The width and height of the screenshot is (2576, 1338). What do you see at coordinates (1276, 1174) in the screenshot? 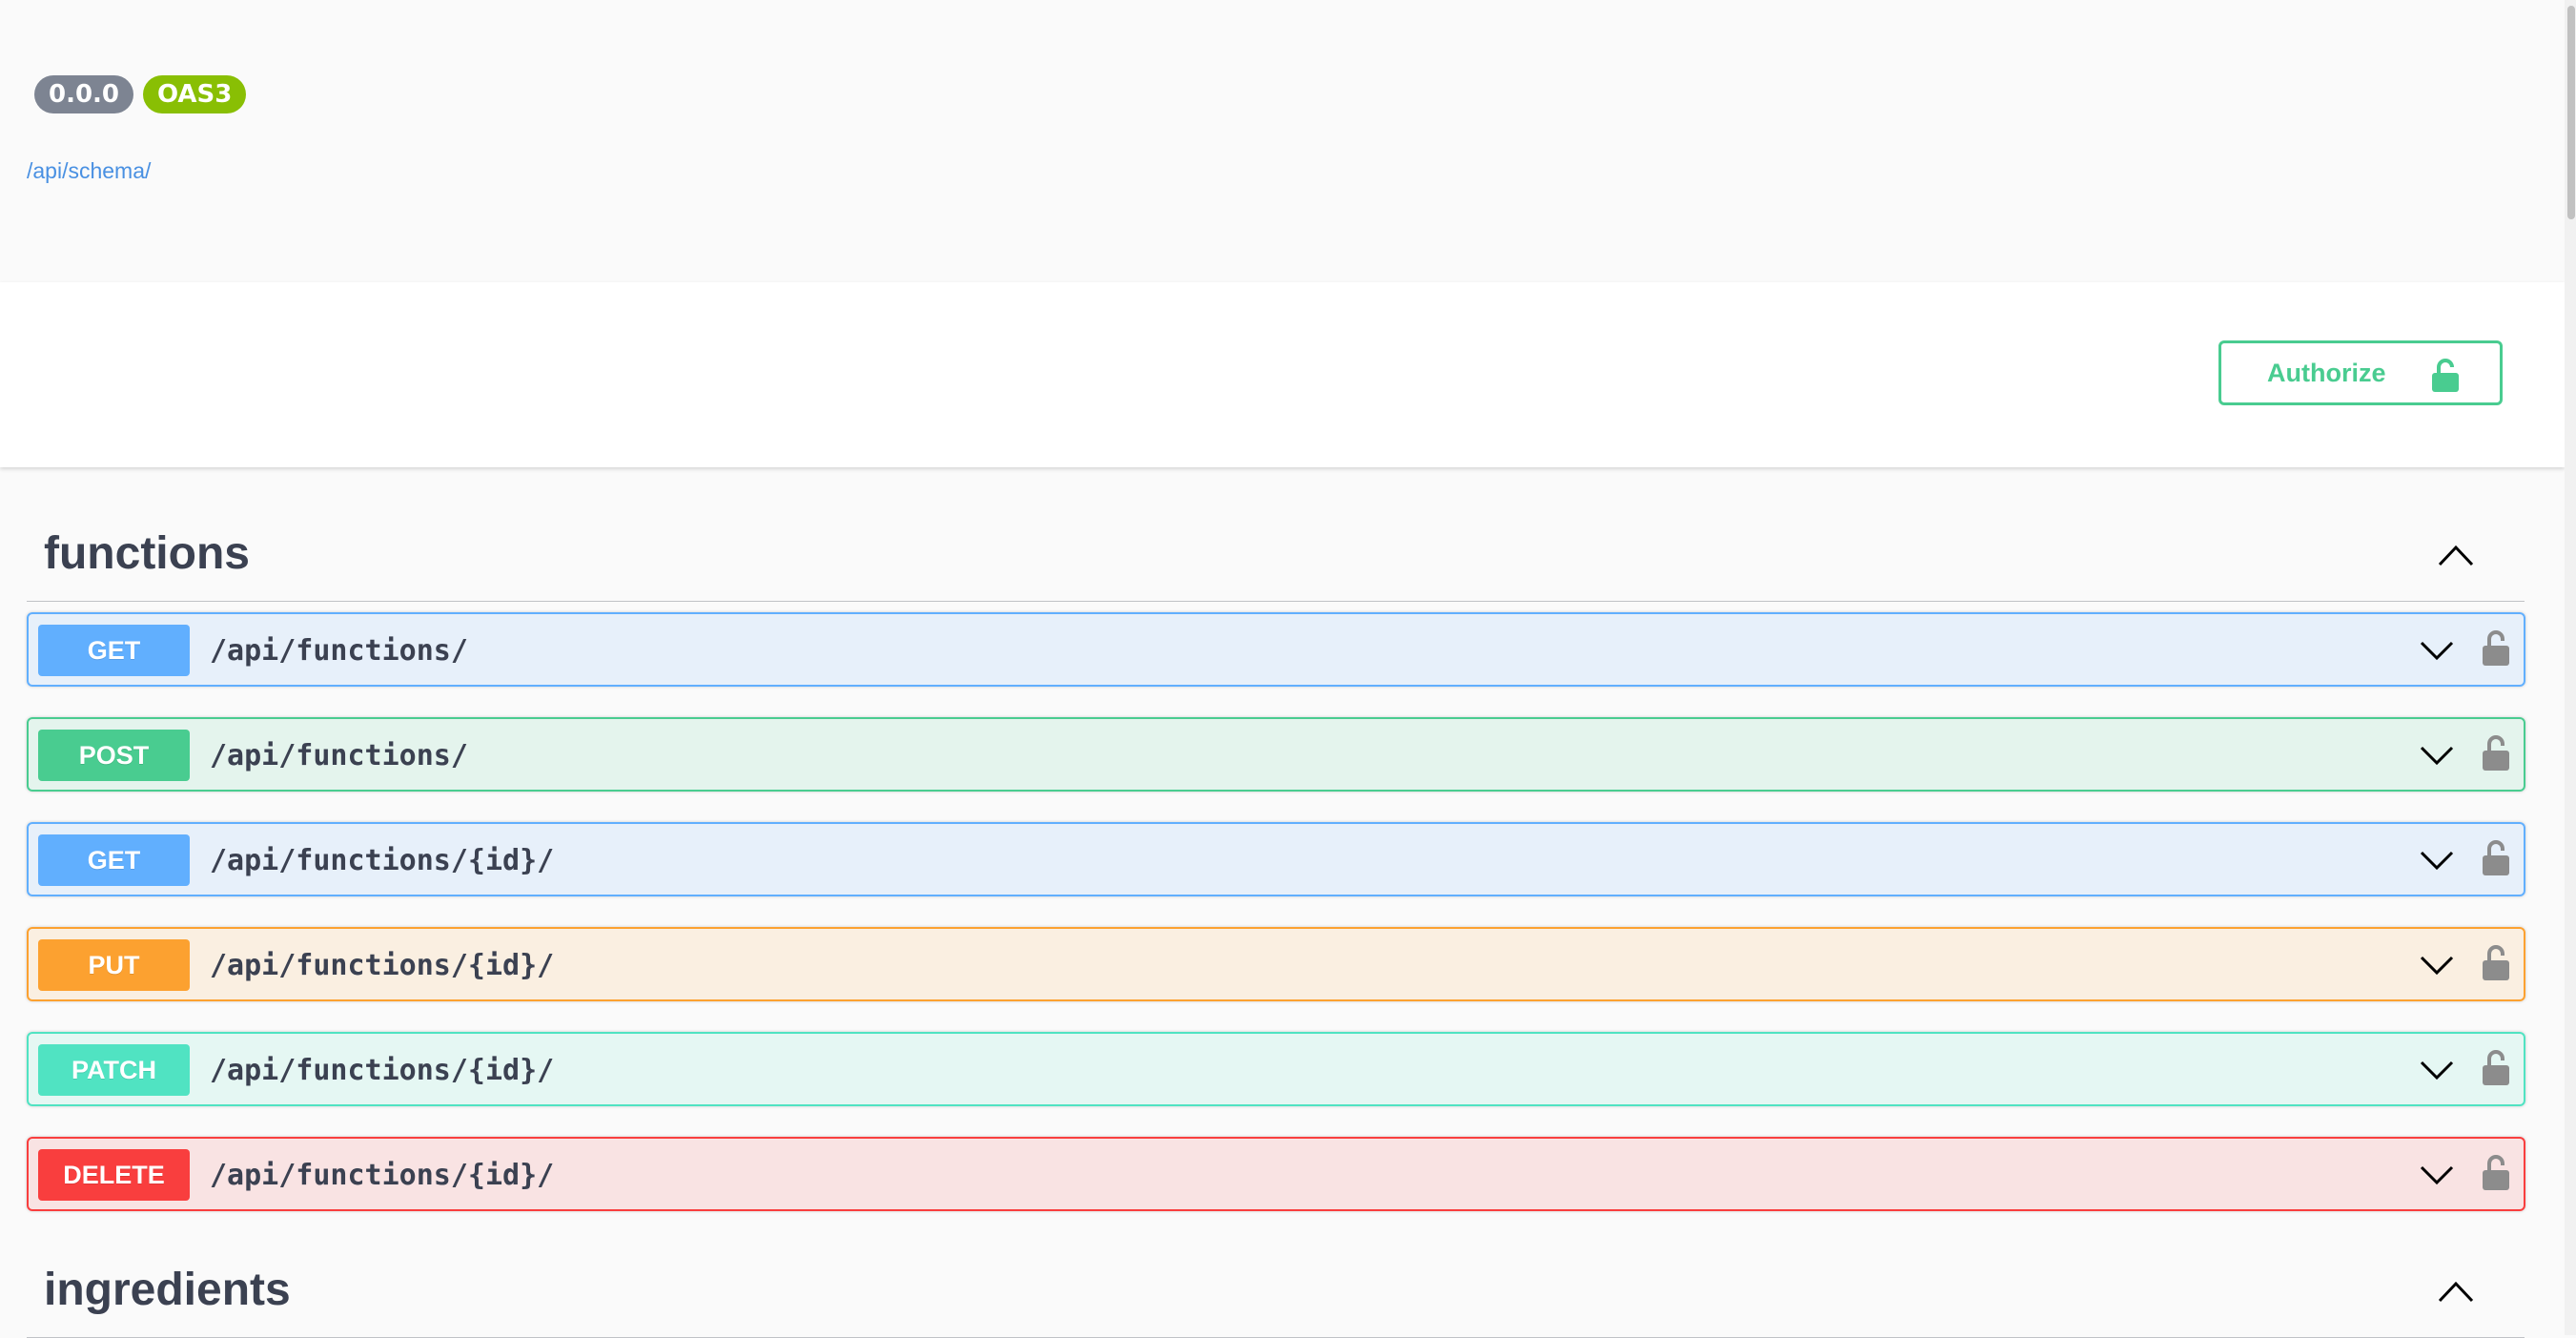
I see `operation-row: DELETE /api/functions/{id}/` at bounding box center [1276, 1174].